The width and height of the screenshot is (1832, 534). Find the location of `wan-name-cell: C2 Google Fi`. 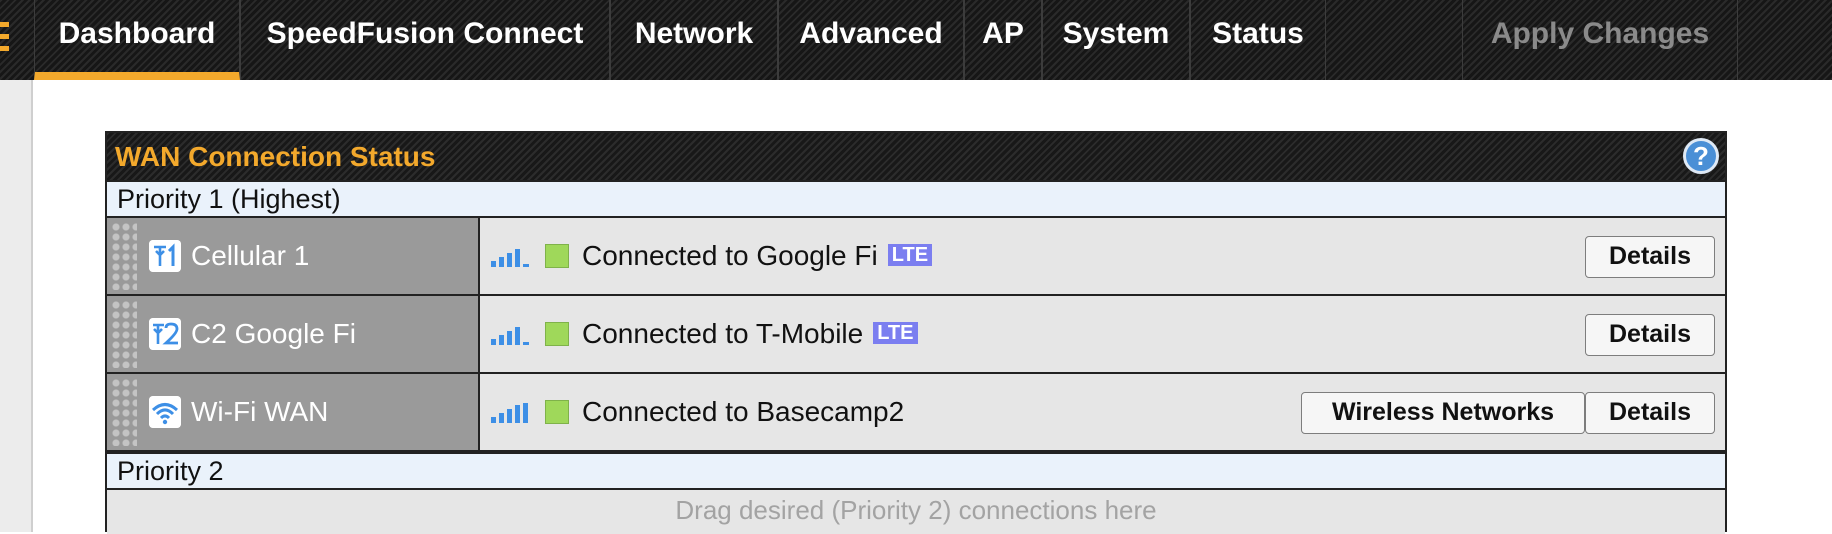

wan-name-cell: C2 Google Fi is located at coordinates (293, 334).